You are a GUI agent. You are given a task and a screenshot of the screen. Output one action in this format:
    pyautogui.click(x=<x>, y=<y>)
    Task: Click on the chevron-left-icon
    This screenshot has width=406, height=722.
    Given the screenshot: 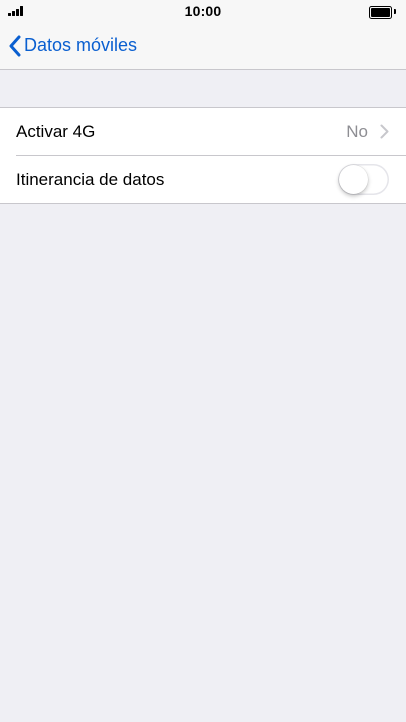 What is the action you would take?
    pyautogui.click(x=15, y=45)
    